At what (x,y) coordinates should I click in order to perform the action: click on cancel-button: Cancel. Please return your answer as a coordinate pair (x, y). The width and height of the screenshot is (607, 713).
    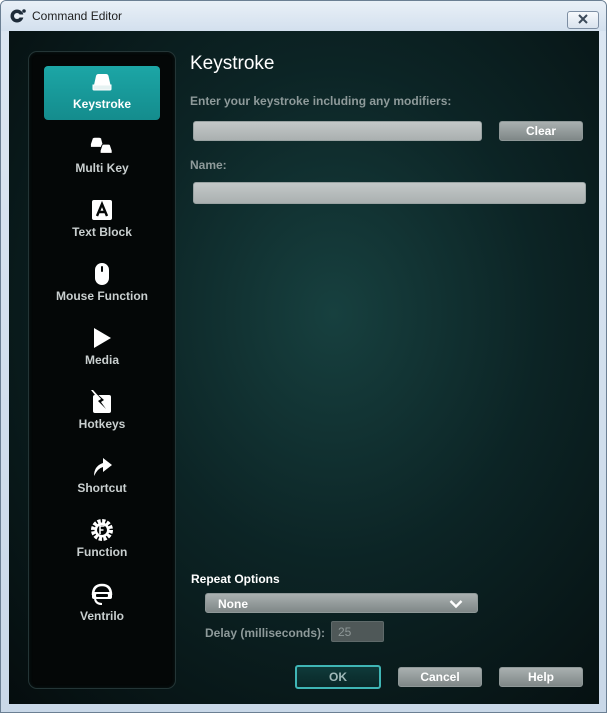
    Looking at the image, I should click on (440, 677).